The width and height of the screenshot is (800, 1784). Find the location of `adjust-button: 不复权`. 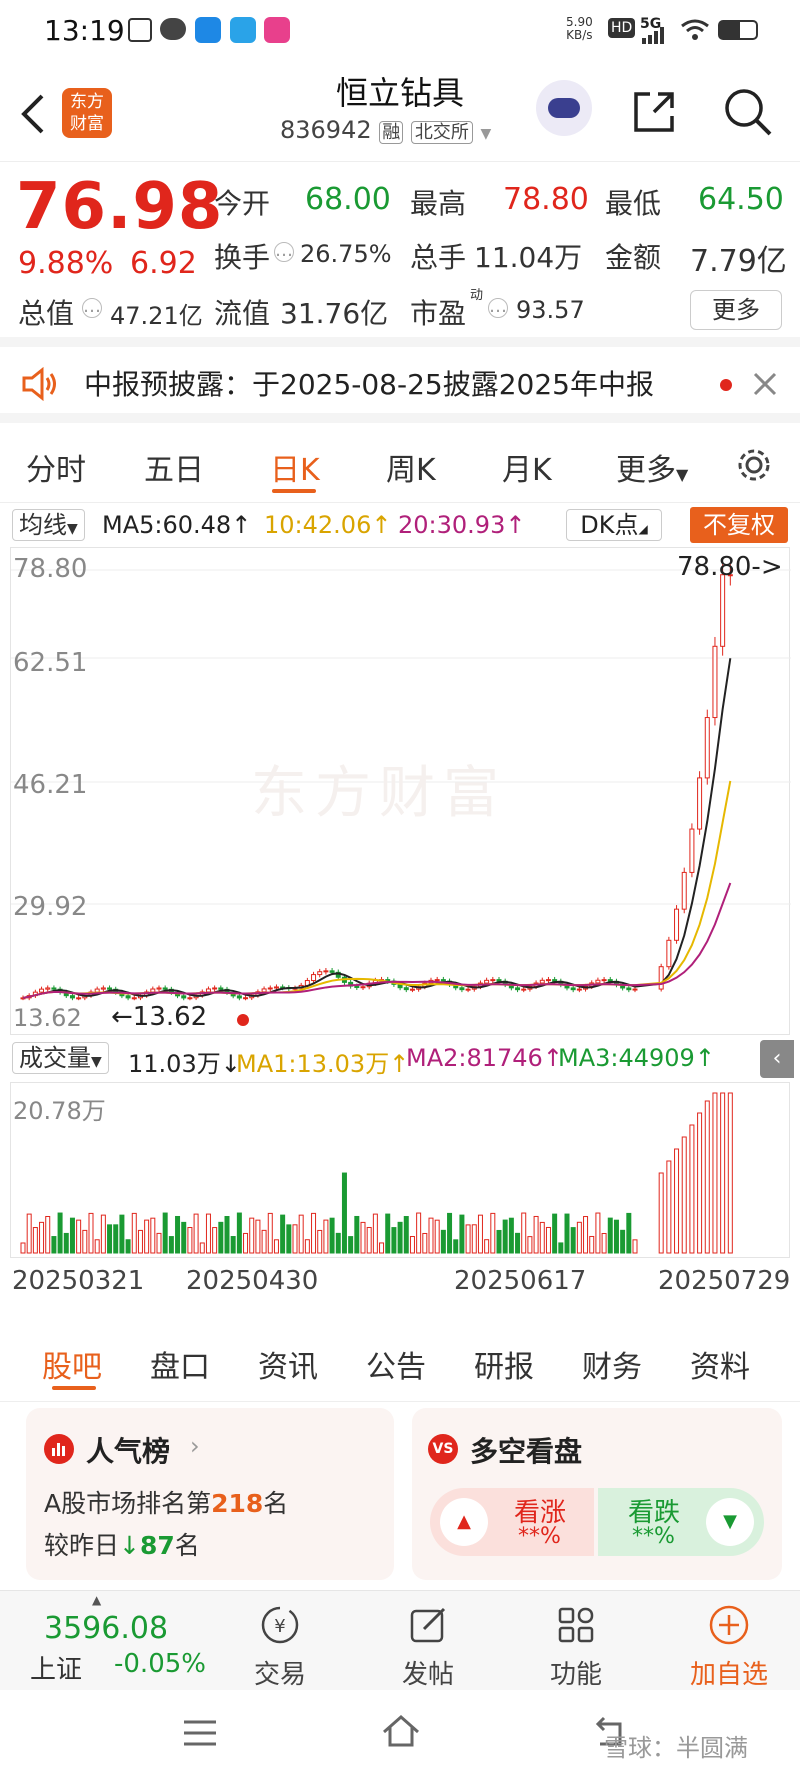

adjust-button: 不复权 is located at coordinates (739, 525).